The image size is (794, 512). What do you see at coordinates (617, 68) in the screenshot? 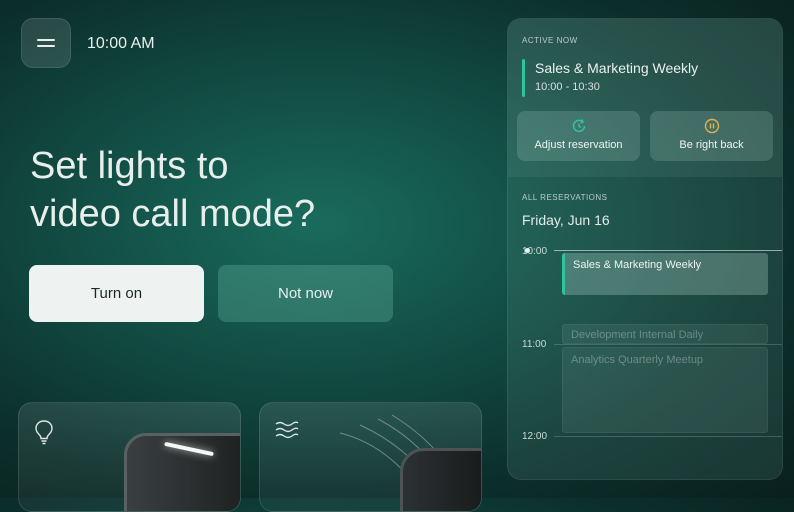
I see `active-meeting-title: Sales & Marketing Weekly` at bounding box center [617, 68].